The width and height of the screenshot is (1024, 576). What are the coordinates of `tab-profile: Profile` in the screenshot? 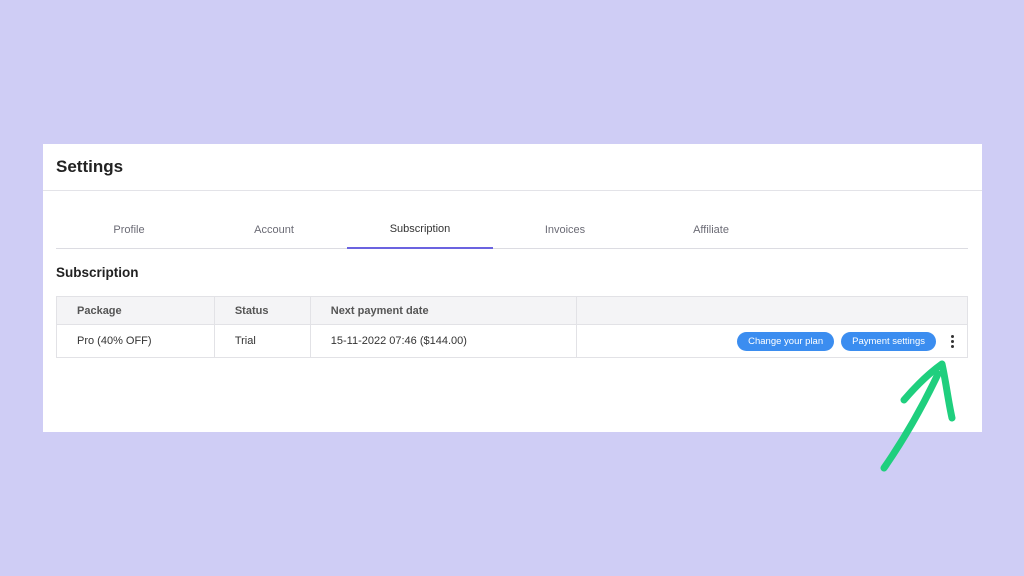 It's located at (129, 229).